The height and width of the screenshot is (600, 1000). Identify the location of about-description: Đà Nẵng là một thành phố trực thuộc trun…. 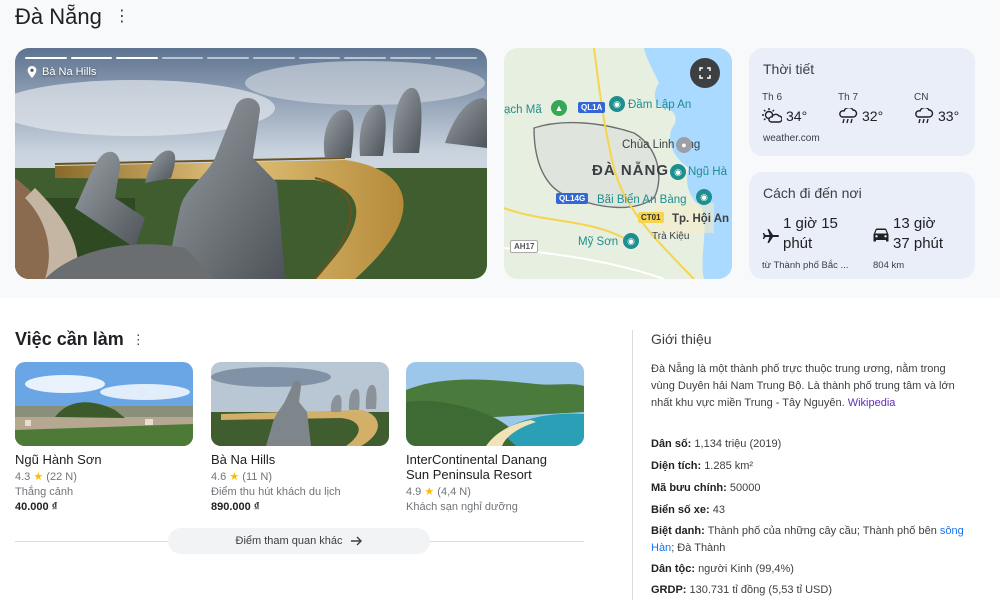
(803, 386).